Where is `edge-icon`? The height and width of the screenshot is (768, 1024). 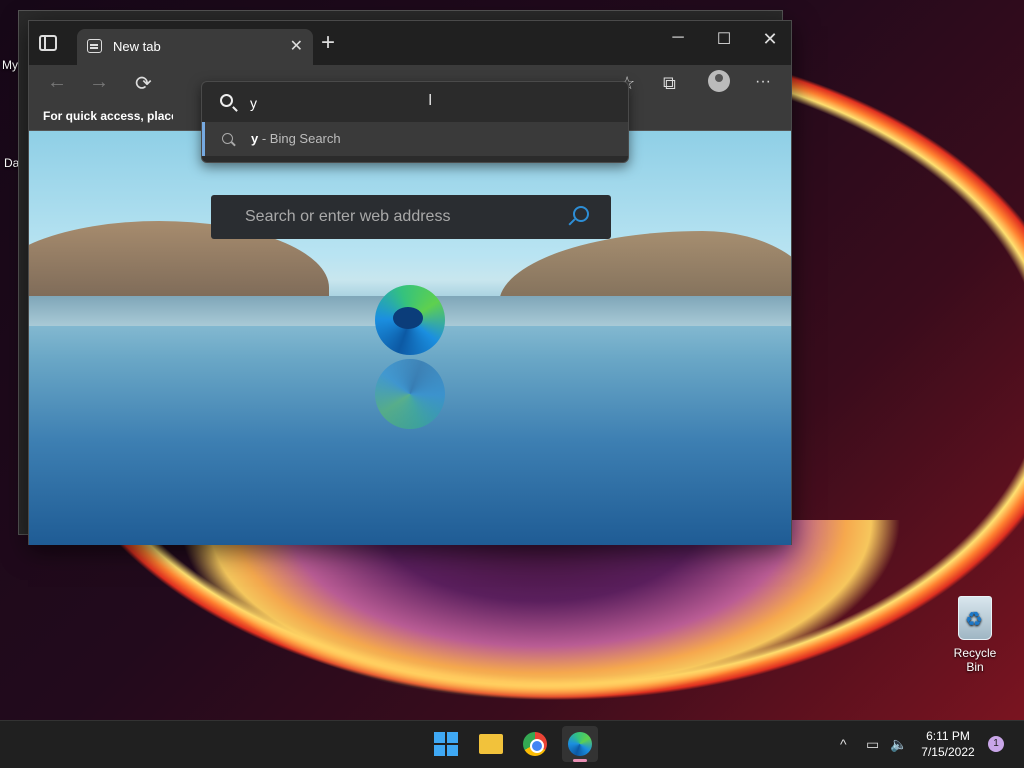
edge-icon is located at coordinates (580, 744).